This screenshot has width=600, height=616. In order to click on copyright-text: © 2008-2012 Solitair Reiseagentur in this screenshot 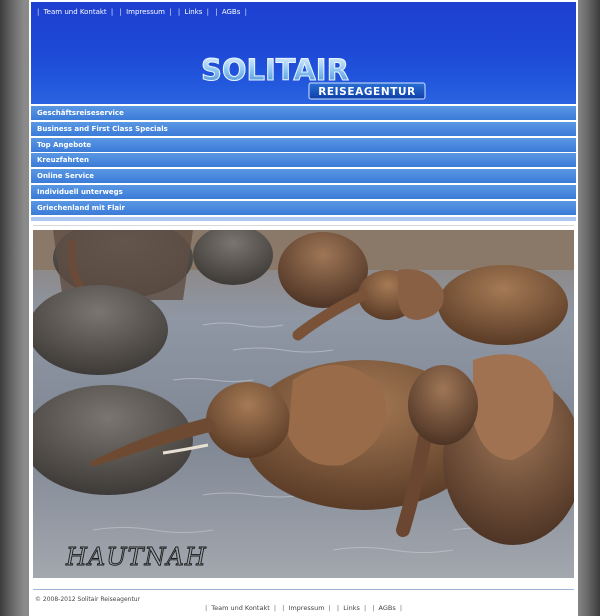, I will do `click(88, 599)`.